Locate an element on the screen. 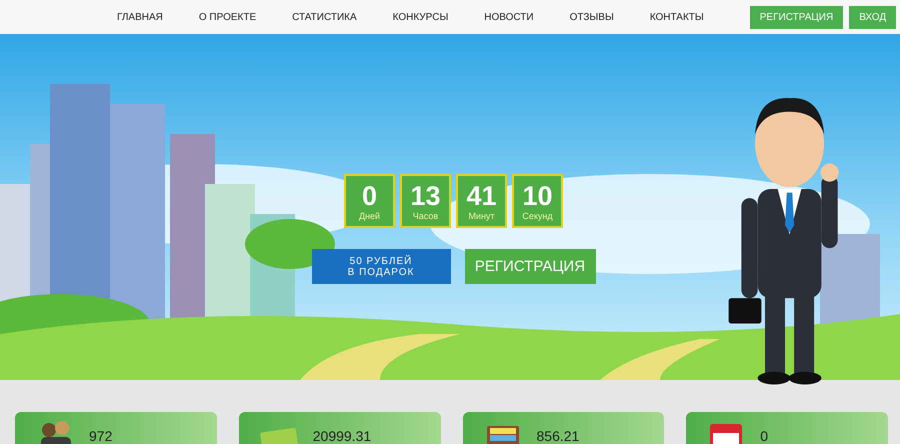  countdown-number: 0 is located at coordinates (370, 196).